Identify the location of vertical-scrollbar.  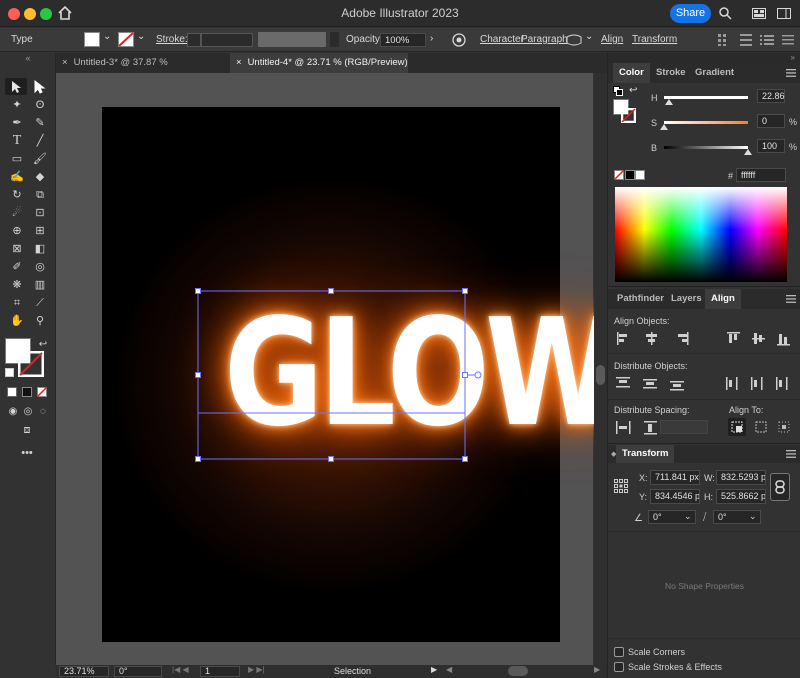
(600, 369).